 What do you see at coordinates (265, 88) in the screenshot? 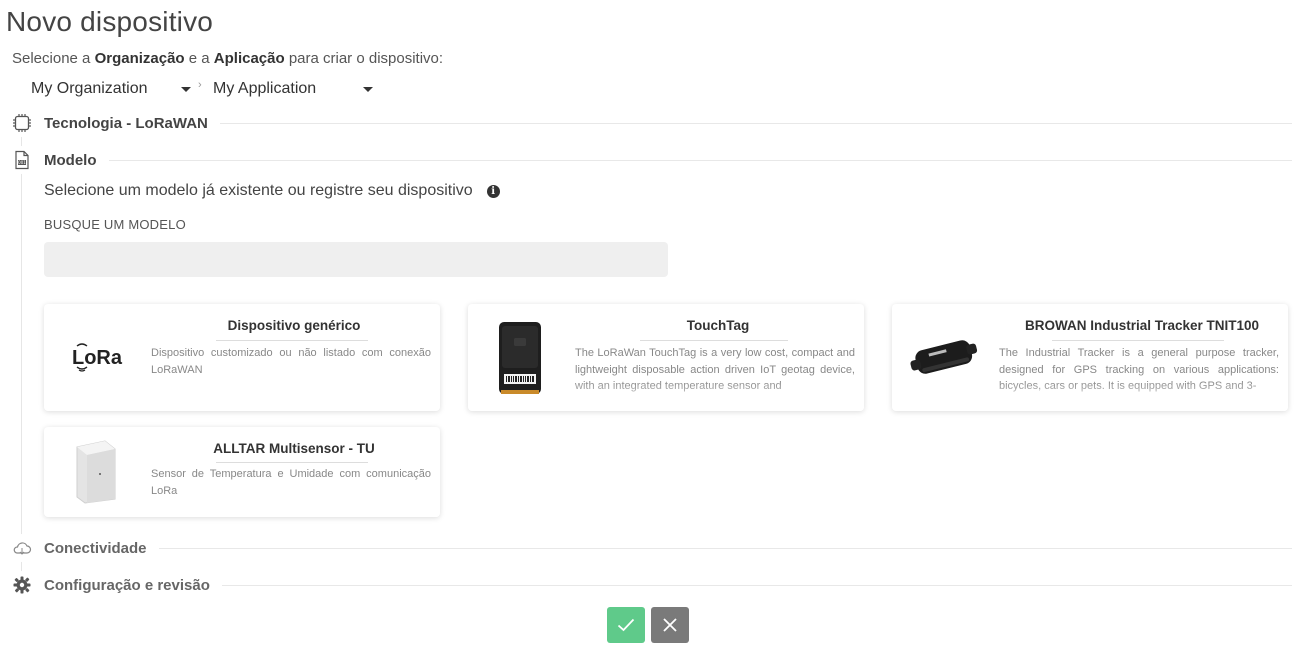
I see `application-value: My Application` at bounding box center [265, 88].